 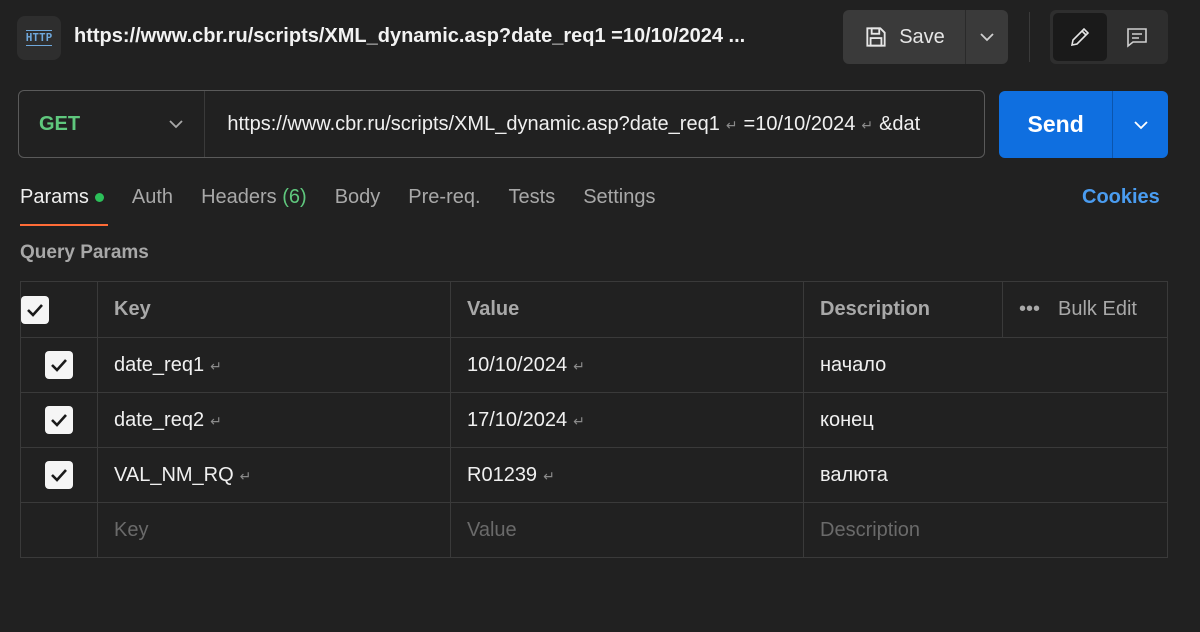 I want to click on tab-label: Pre-req., so click(x=444, y=197).